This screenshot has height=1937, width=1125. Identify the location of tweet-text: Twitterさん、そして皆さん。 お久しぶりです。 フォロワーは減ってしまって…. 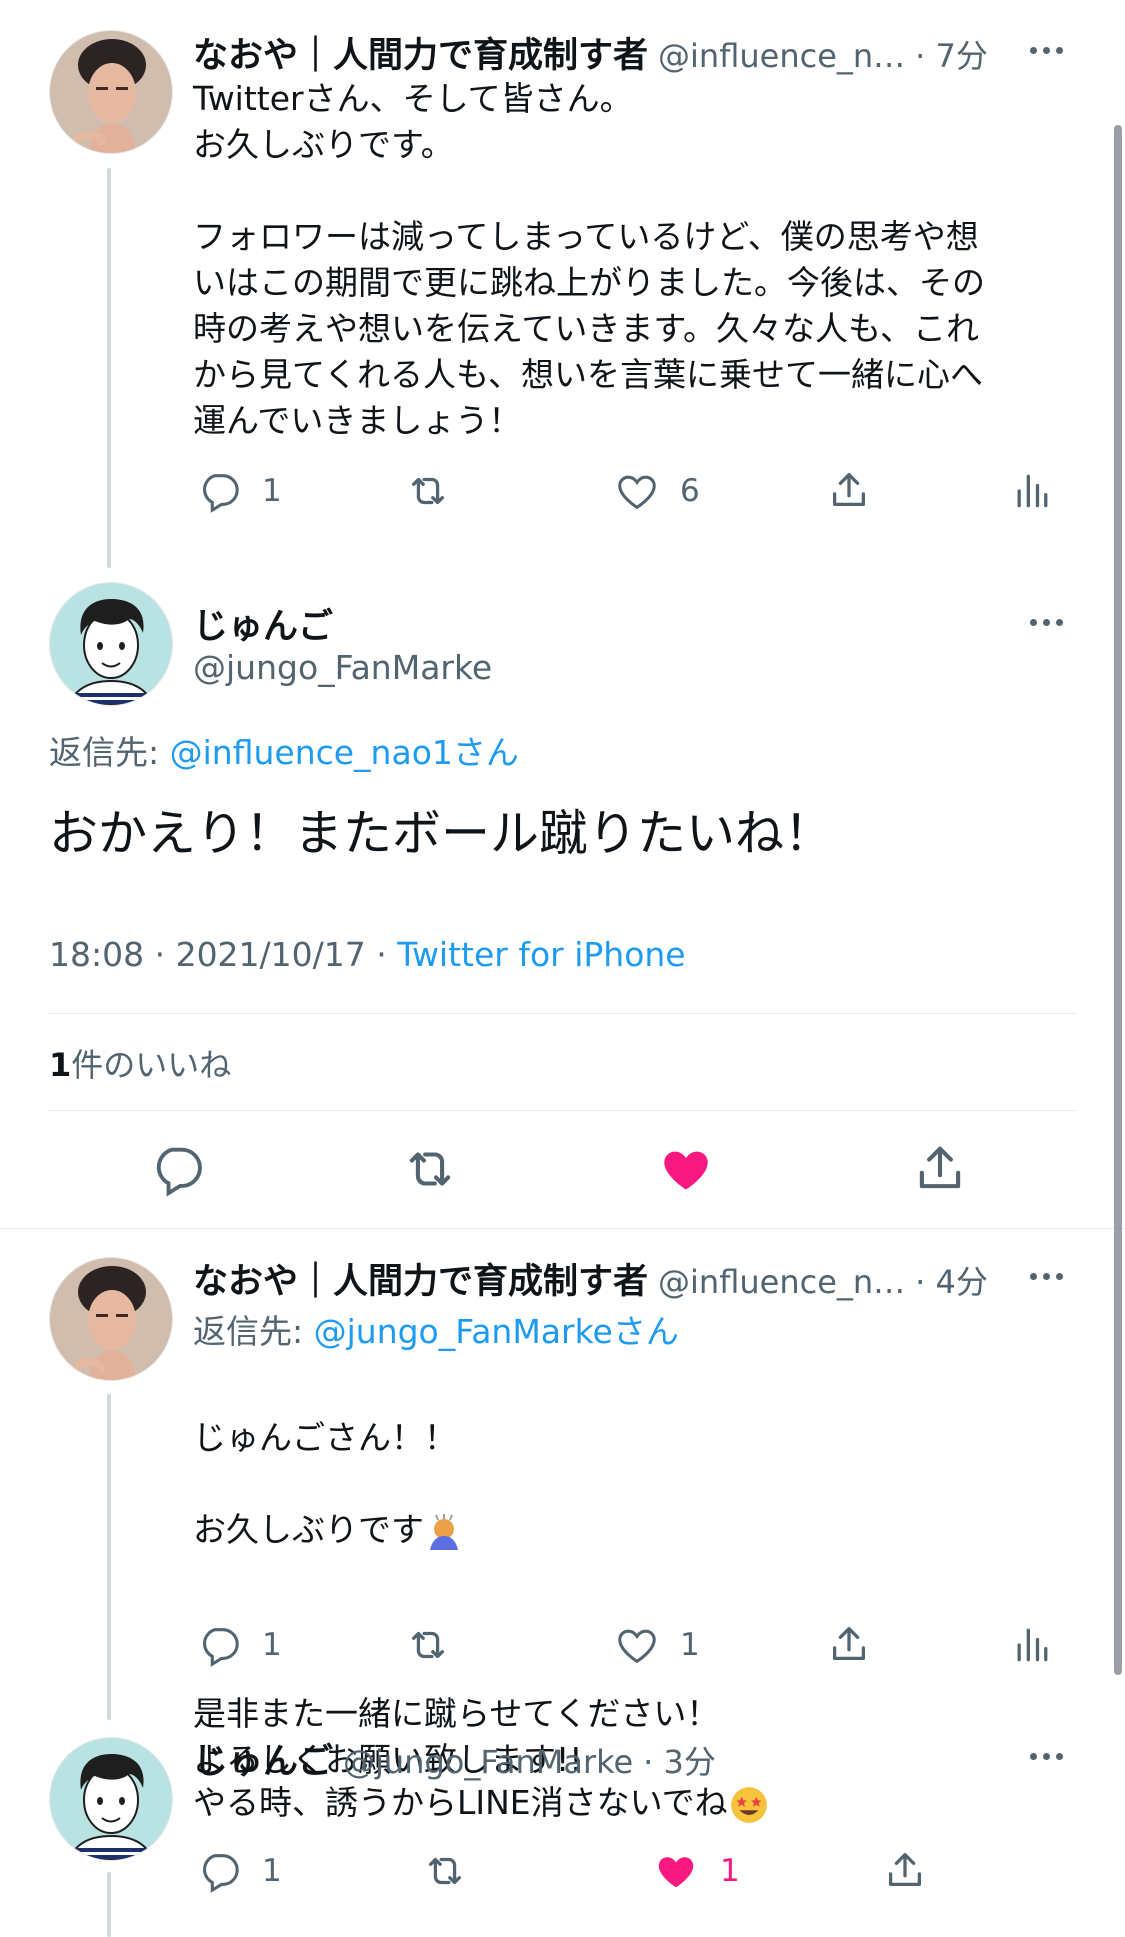
(589, 259).